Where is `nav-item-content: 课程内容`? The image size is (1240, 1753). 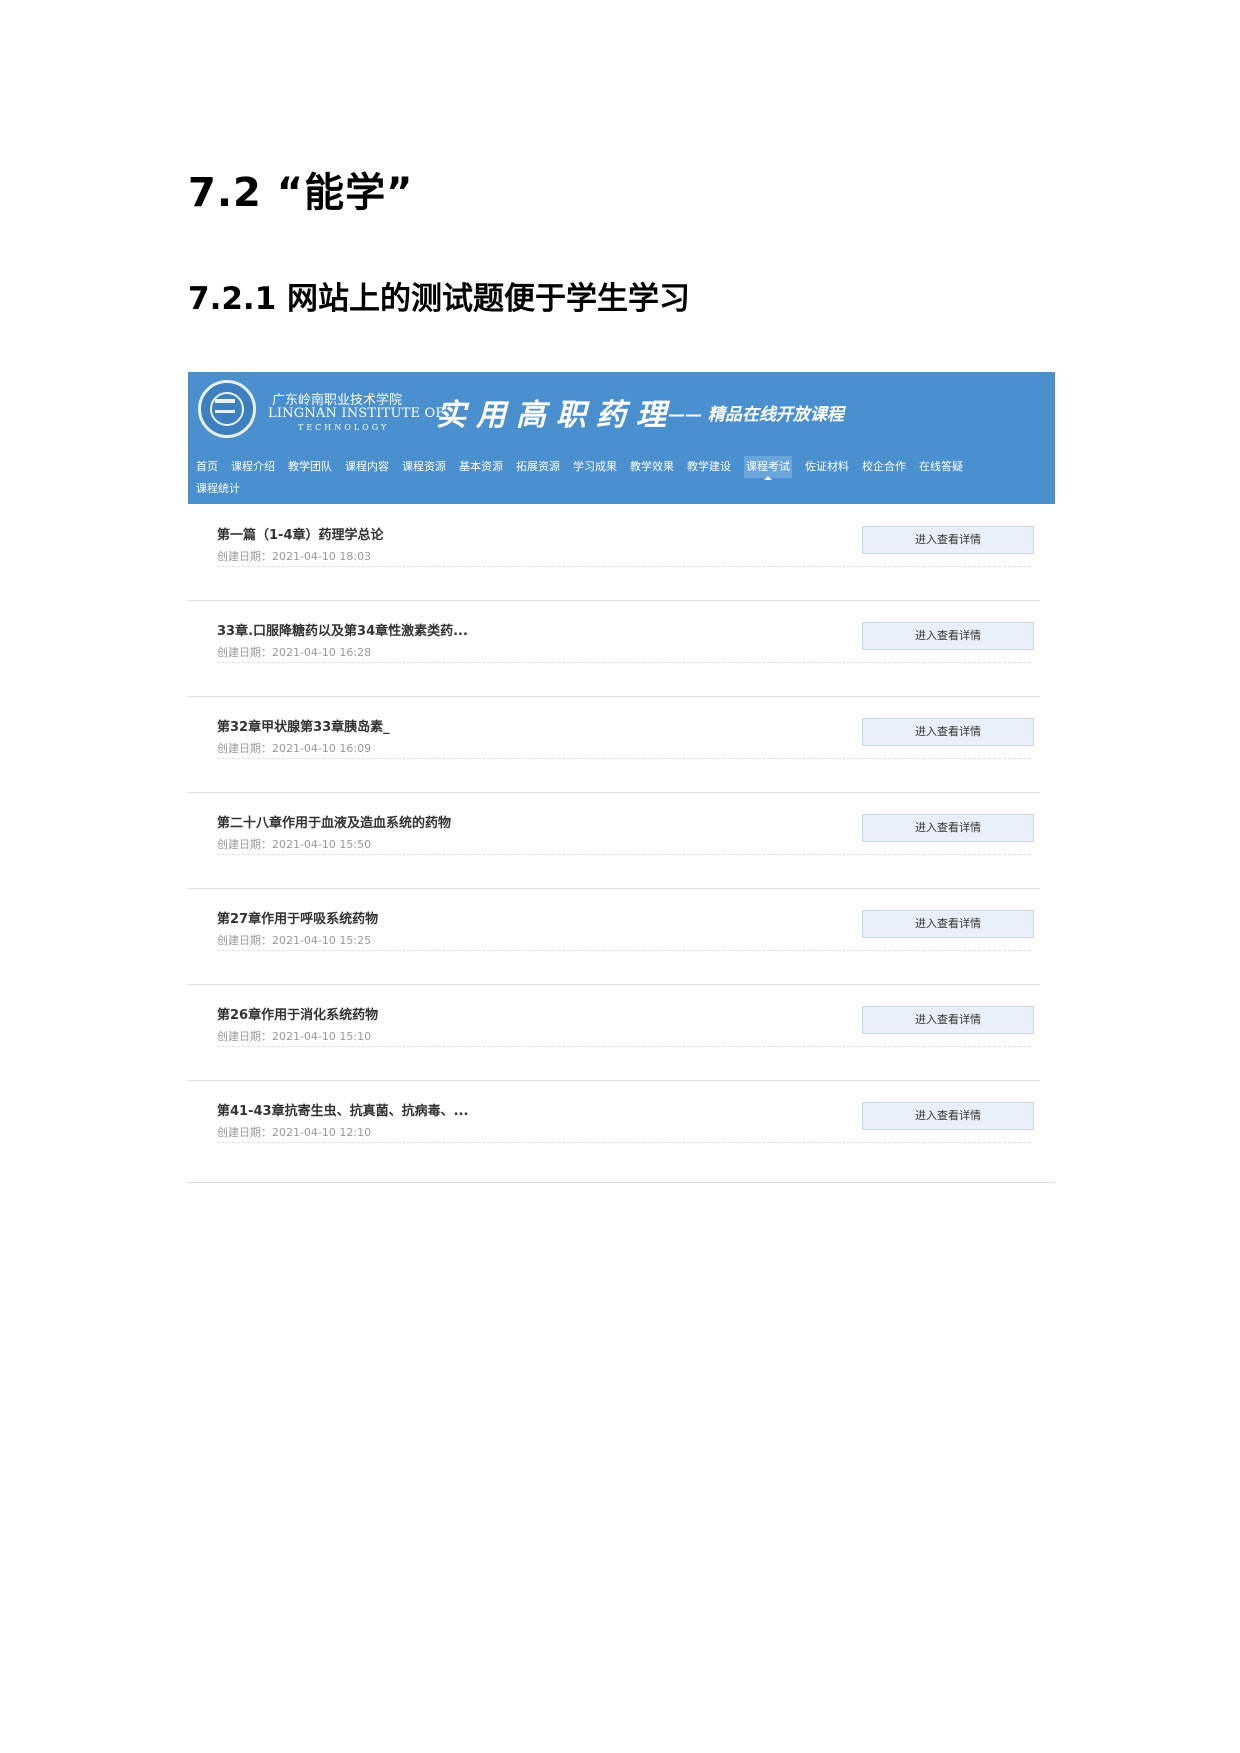 nav-item-content: 课程内容 is located at coordinates (367, 467).